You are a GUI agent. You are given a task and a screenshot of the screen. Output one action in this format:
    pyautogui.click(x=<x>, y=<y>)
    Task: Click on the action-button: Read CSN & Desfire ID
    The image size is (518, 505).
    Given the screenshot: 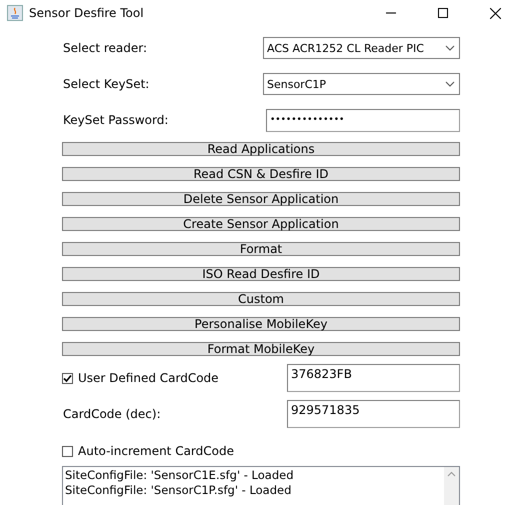 What is the action you would take?
    pyautogui.click(x=261, y=174)
    